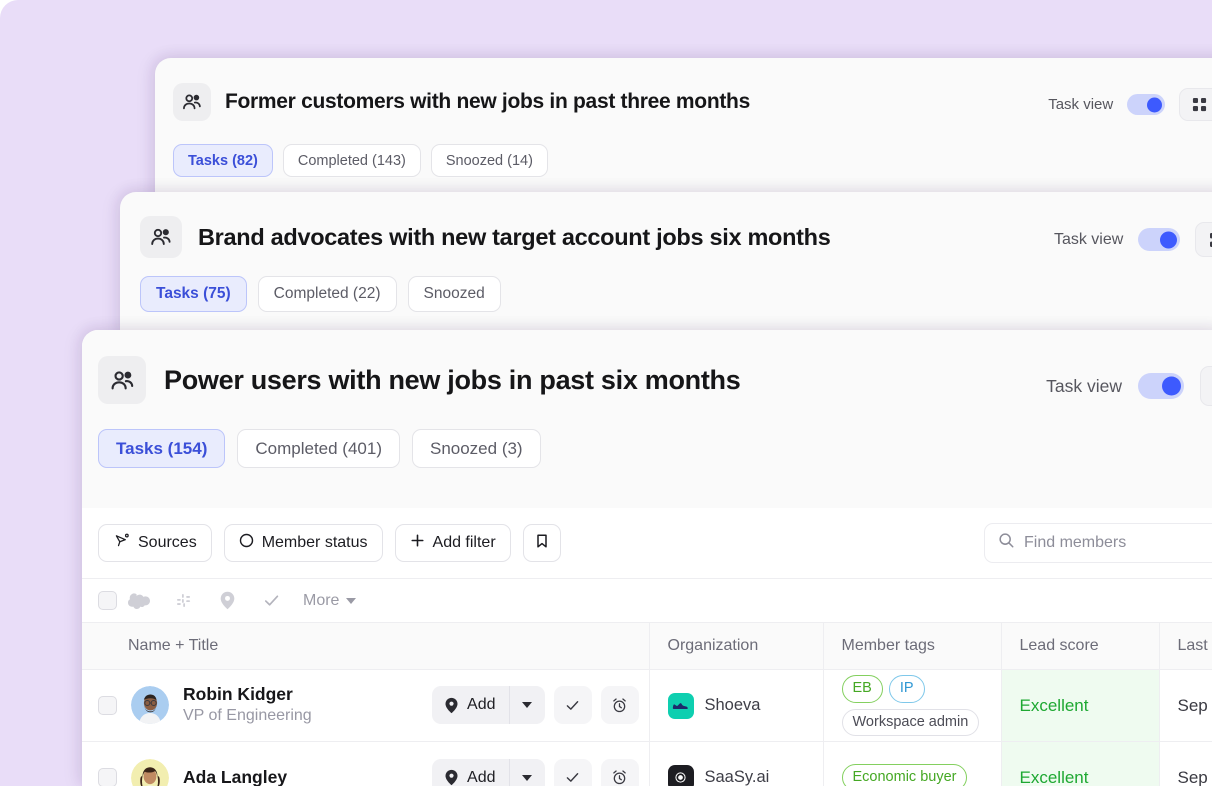 Image resolution: width=1212 pixels, height=786 pixels. I want to click on column-header-organization: Organization, so click(736, 646).